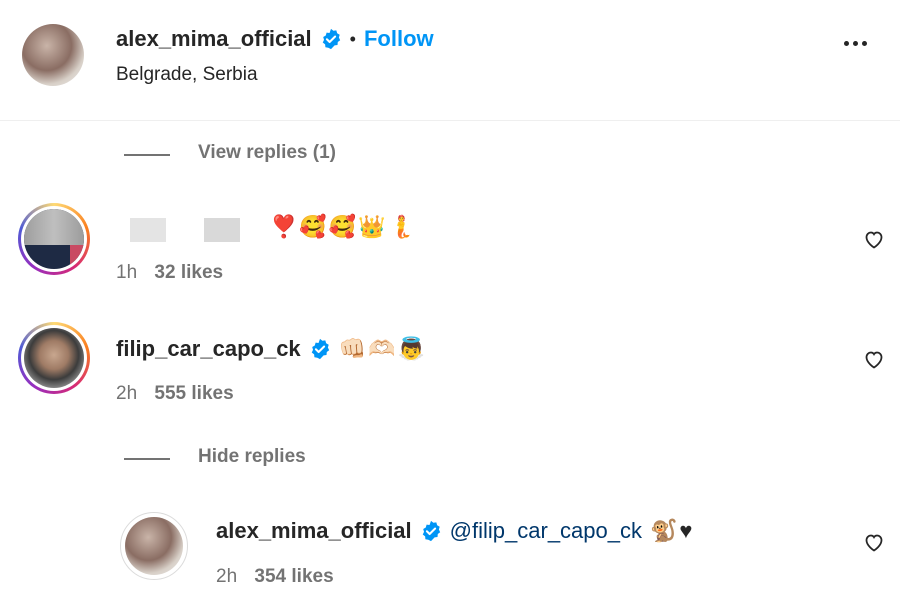 This screenshot has height=610, width=900. What do you see at coordinates (293, 576) in the screenshot?
I see `reply-likes: 354 likes` at bounding box center [293, 576].